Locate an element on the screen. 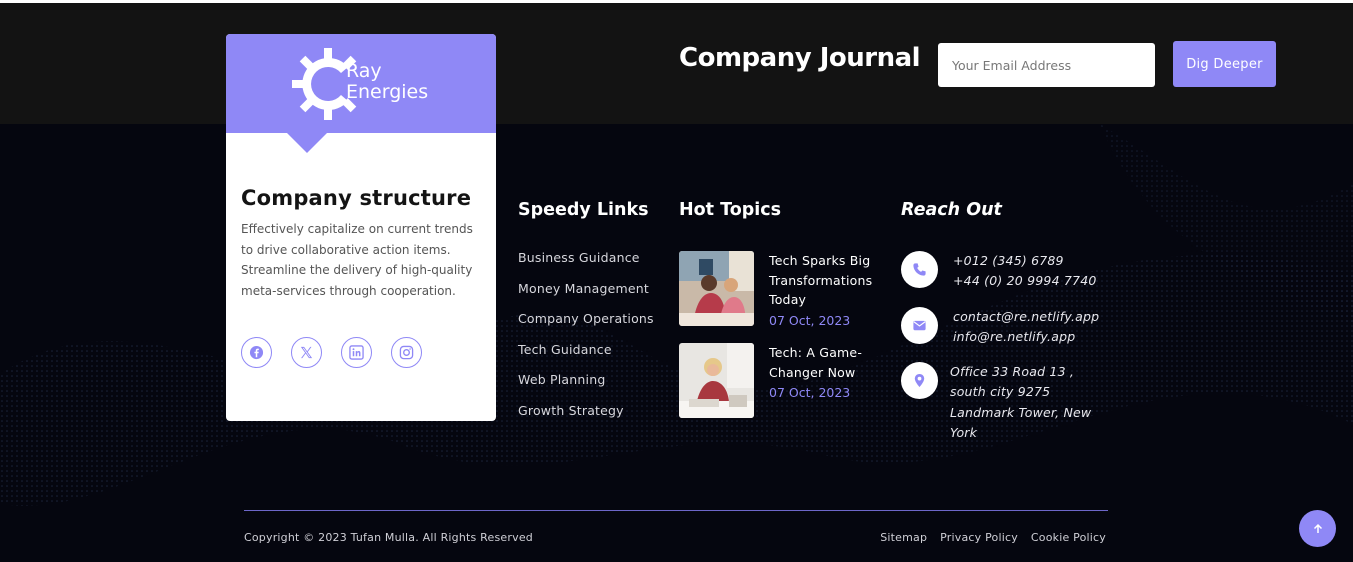 This screenshot has height=562, width=1353. facebook-icon is located at coordinates (256, 352).